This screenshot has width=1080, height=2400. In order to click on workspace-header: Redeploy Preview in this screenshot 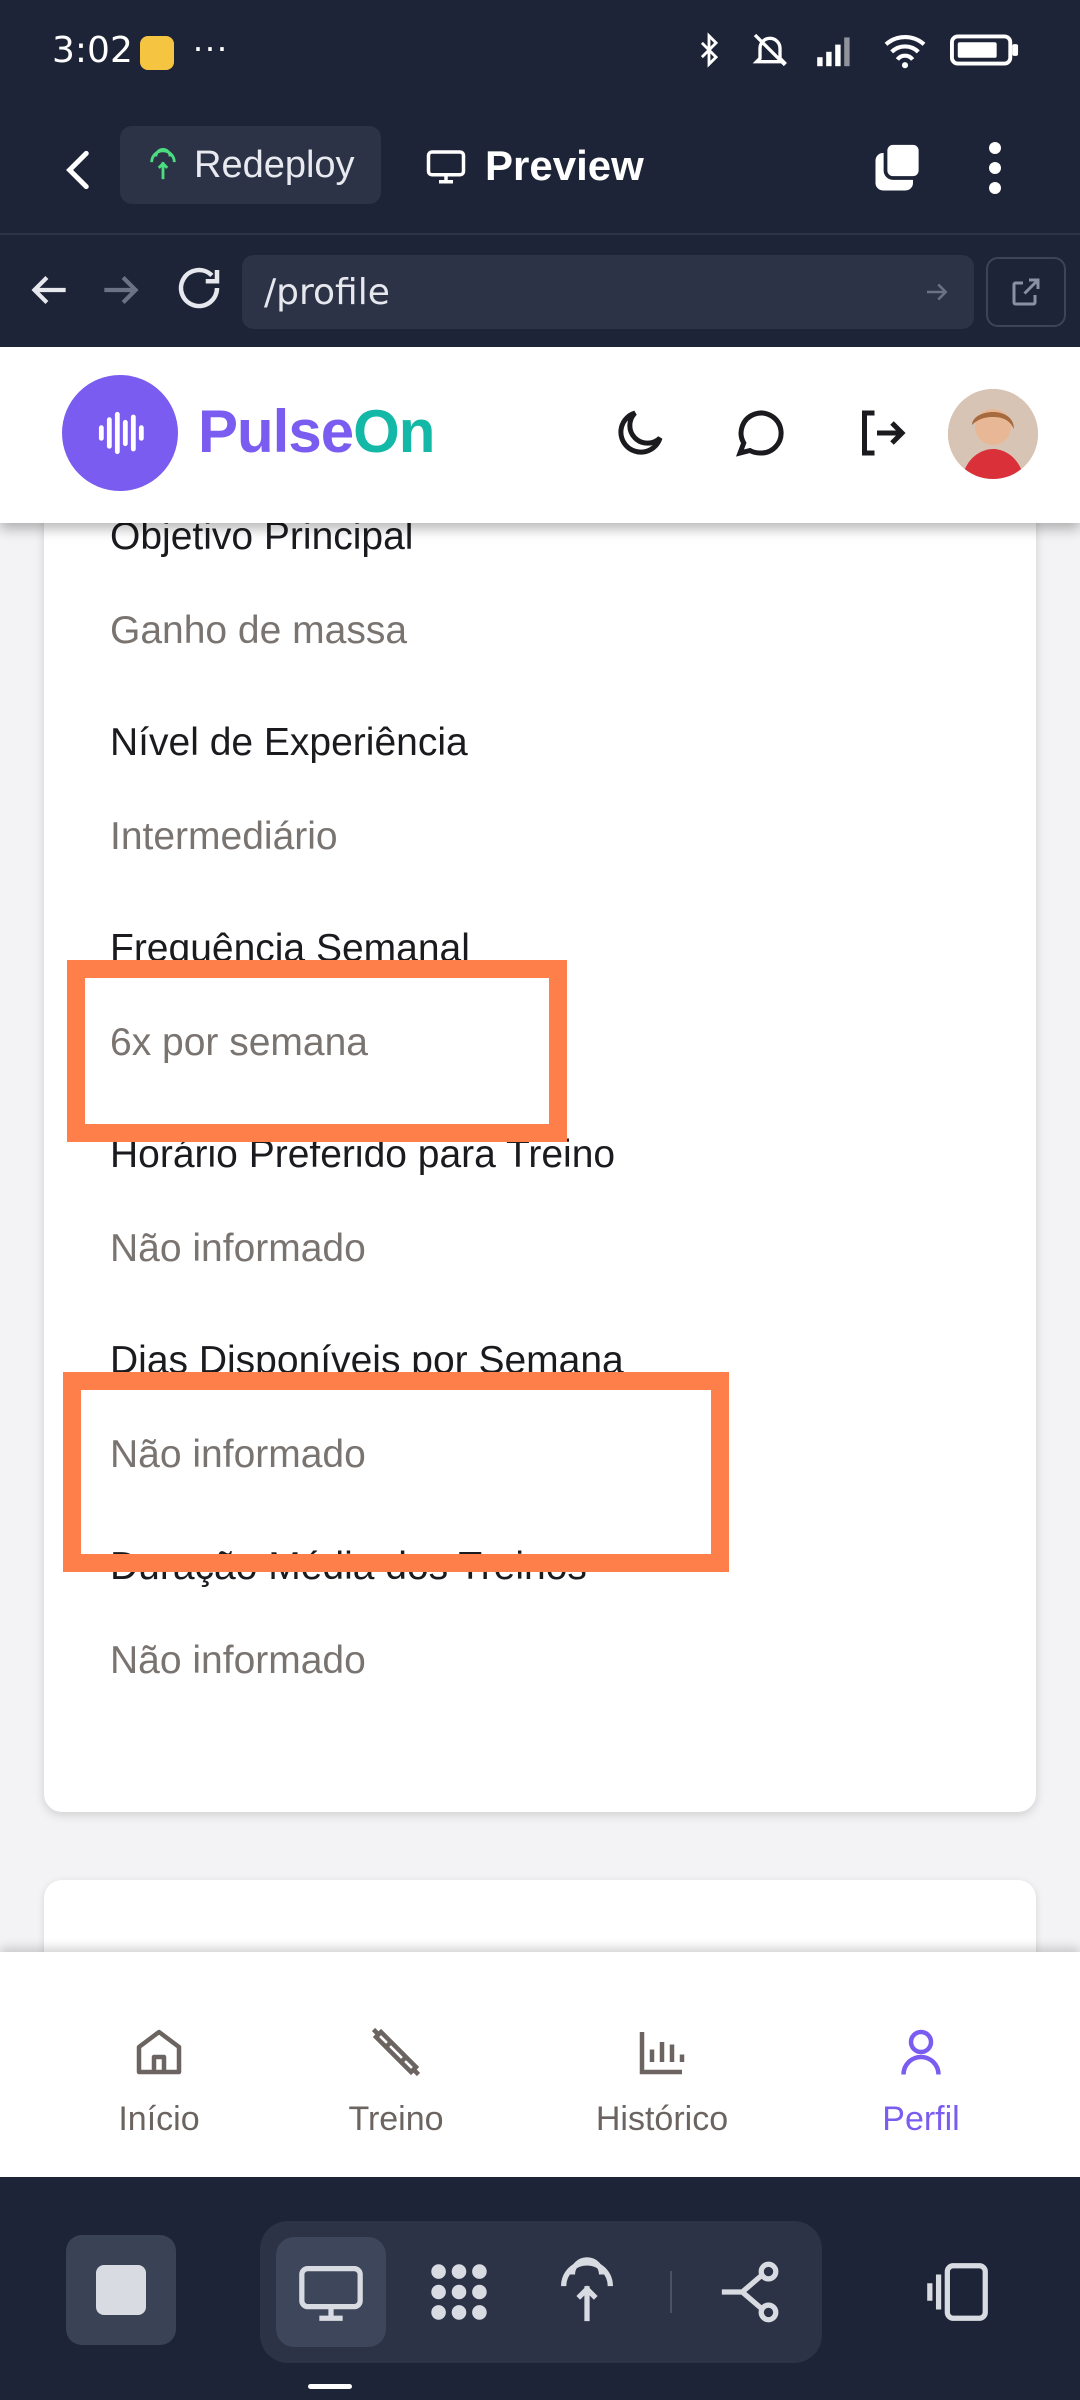, I will do `click(540, 172)`.